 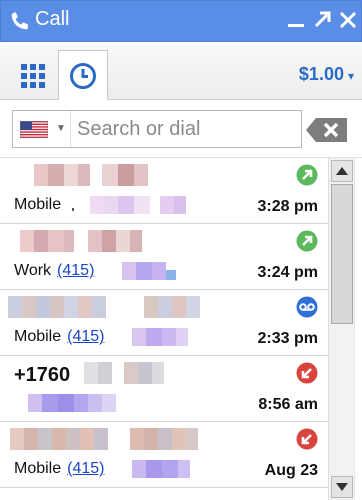 I want to click on clock-icon, so click(x=83, y=76).